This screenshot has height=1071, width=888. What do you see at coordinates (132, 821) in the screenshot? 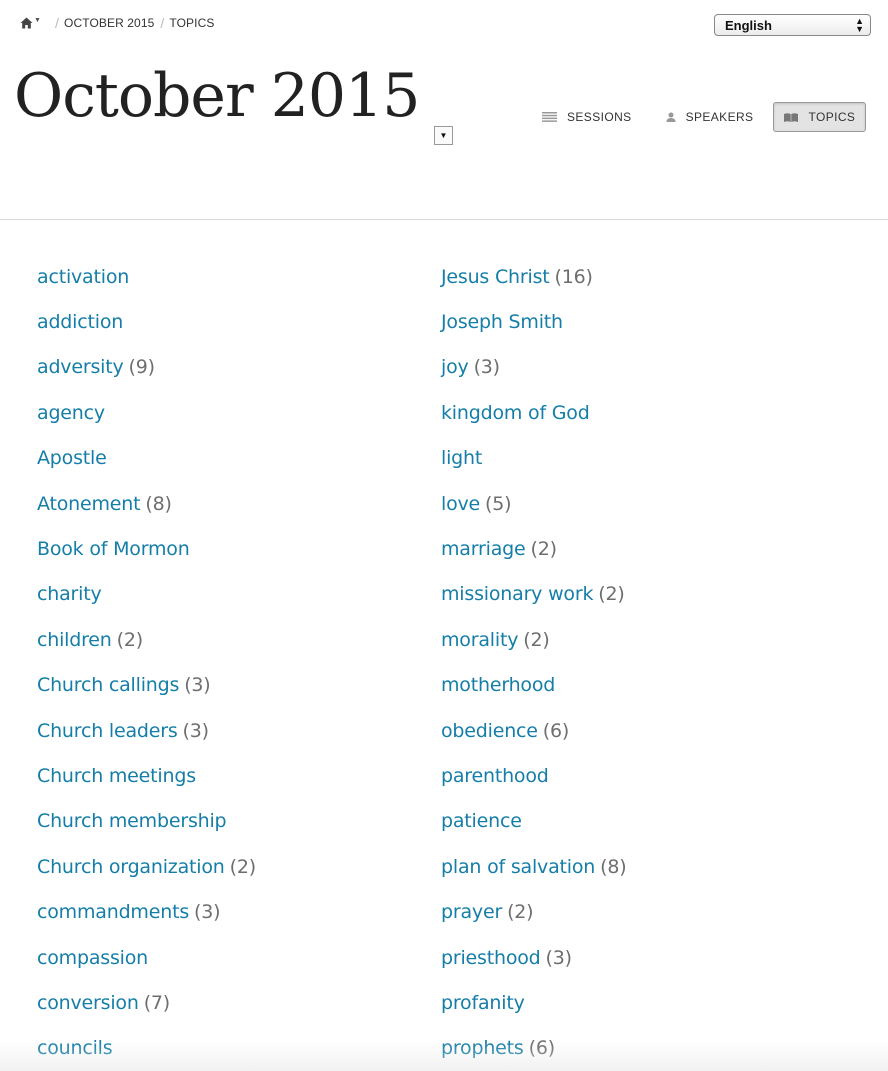
I see `topic-link: Church membership` at bounding box center [132, 821].